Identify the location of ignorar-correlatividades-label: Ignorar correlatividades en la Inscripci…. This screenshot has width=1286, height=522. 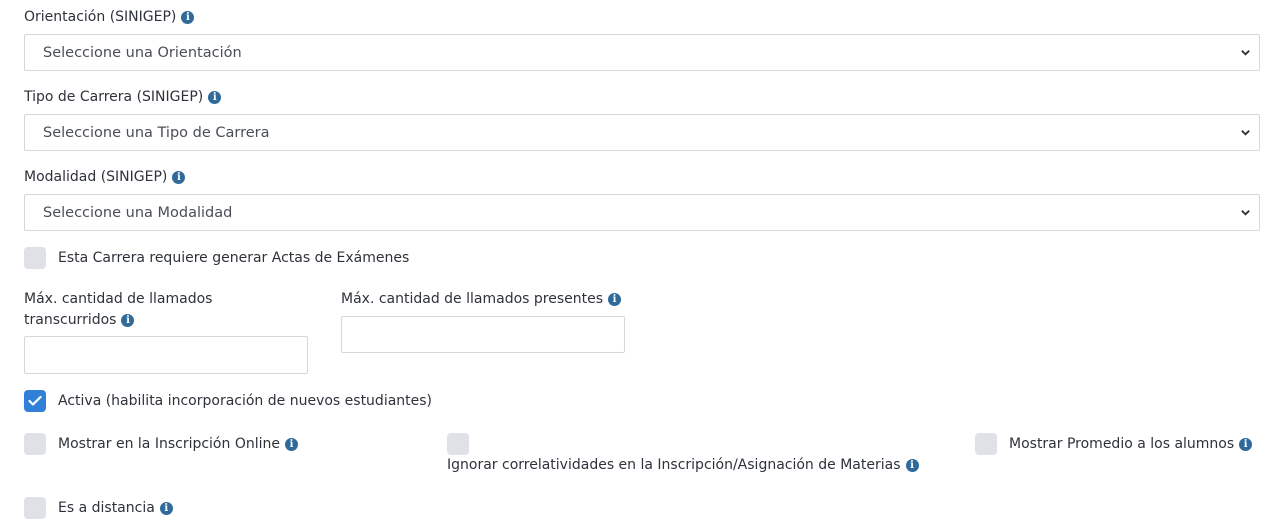
(683, 465).